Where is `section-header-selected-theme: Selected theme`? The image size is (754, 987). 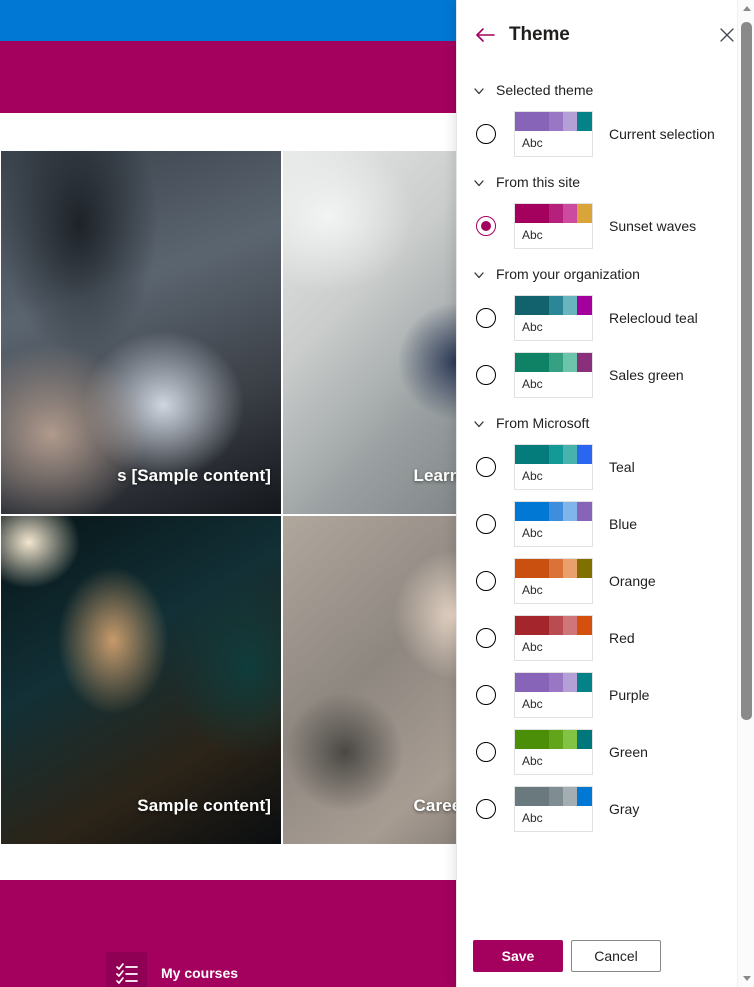 section-header-selected-theme: Selected theme is located at coordinates (603, 90).